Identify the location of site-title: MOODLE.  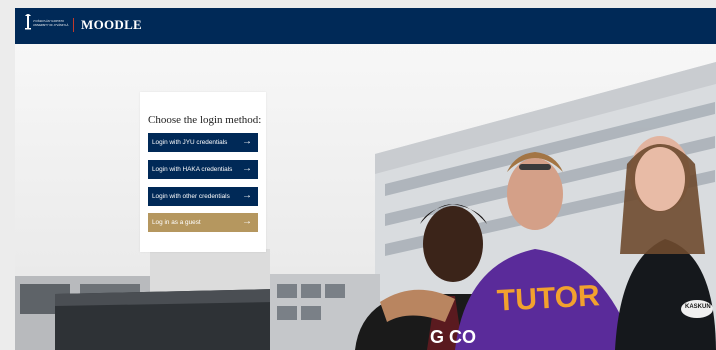
(111, 25).